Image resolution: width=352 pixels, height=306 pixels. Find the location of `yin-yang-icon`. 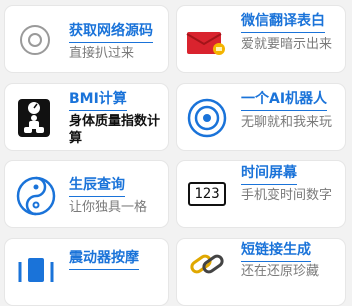

yin-yang-icon is located at coordinates (36, 196).